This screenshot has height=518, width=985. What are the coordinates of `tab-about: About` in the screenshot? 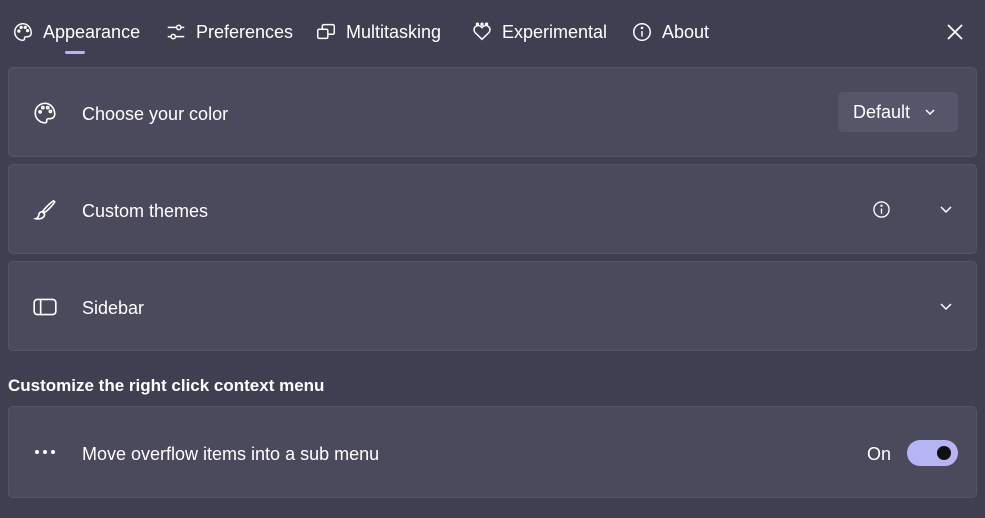 It's located at (670, 32).